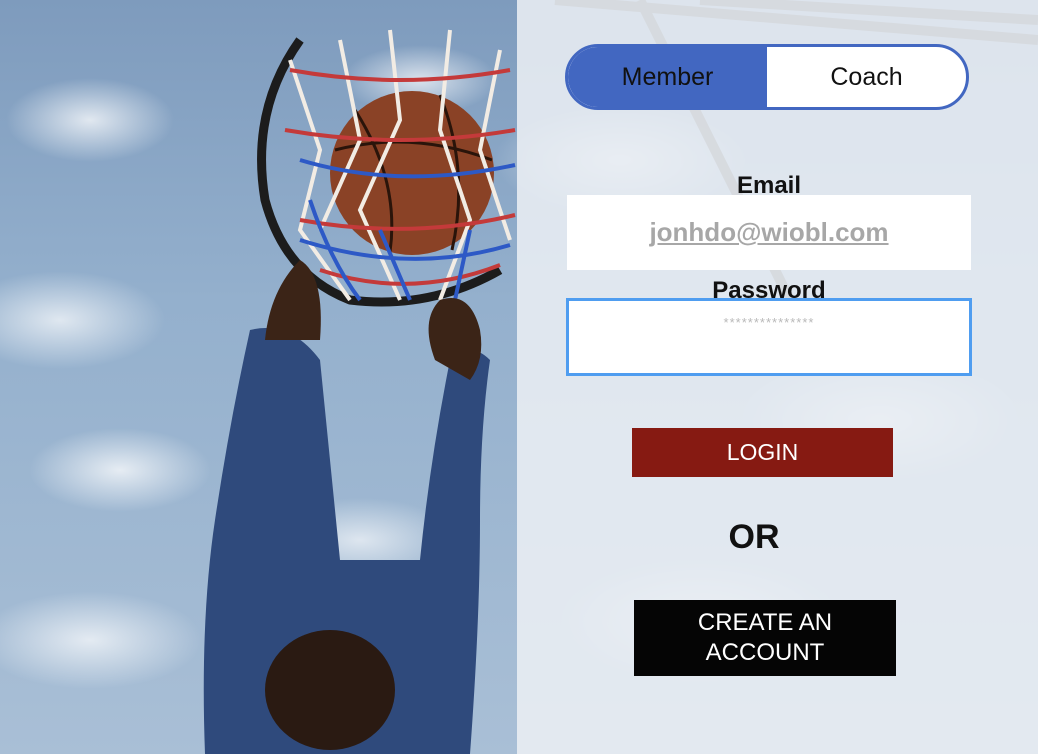  I want to click on player-left-hand, so click(293, 300).